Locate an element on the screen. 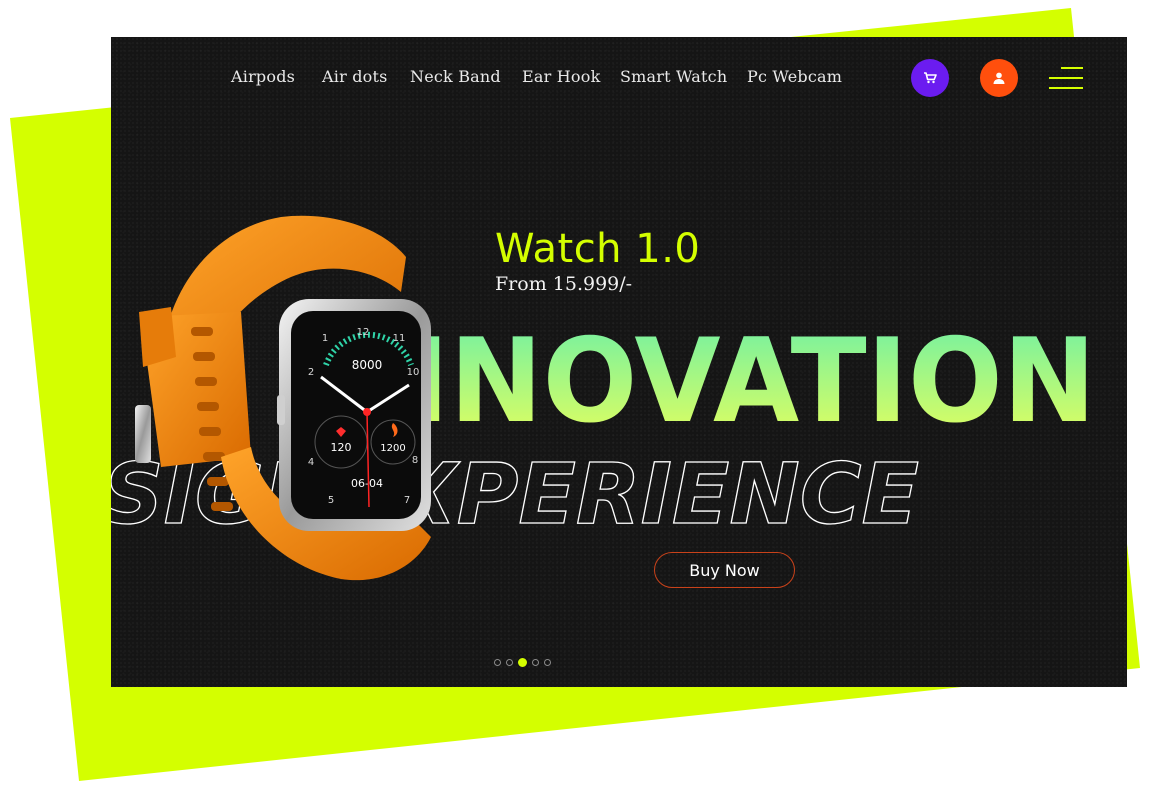 The height and width of the screenshot is (795, 1150). hour-number: 1 is located at coordinates (325, 338).